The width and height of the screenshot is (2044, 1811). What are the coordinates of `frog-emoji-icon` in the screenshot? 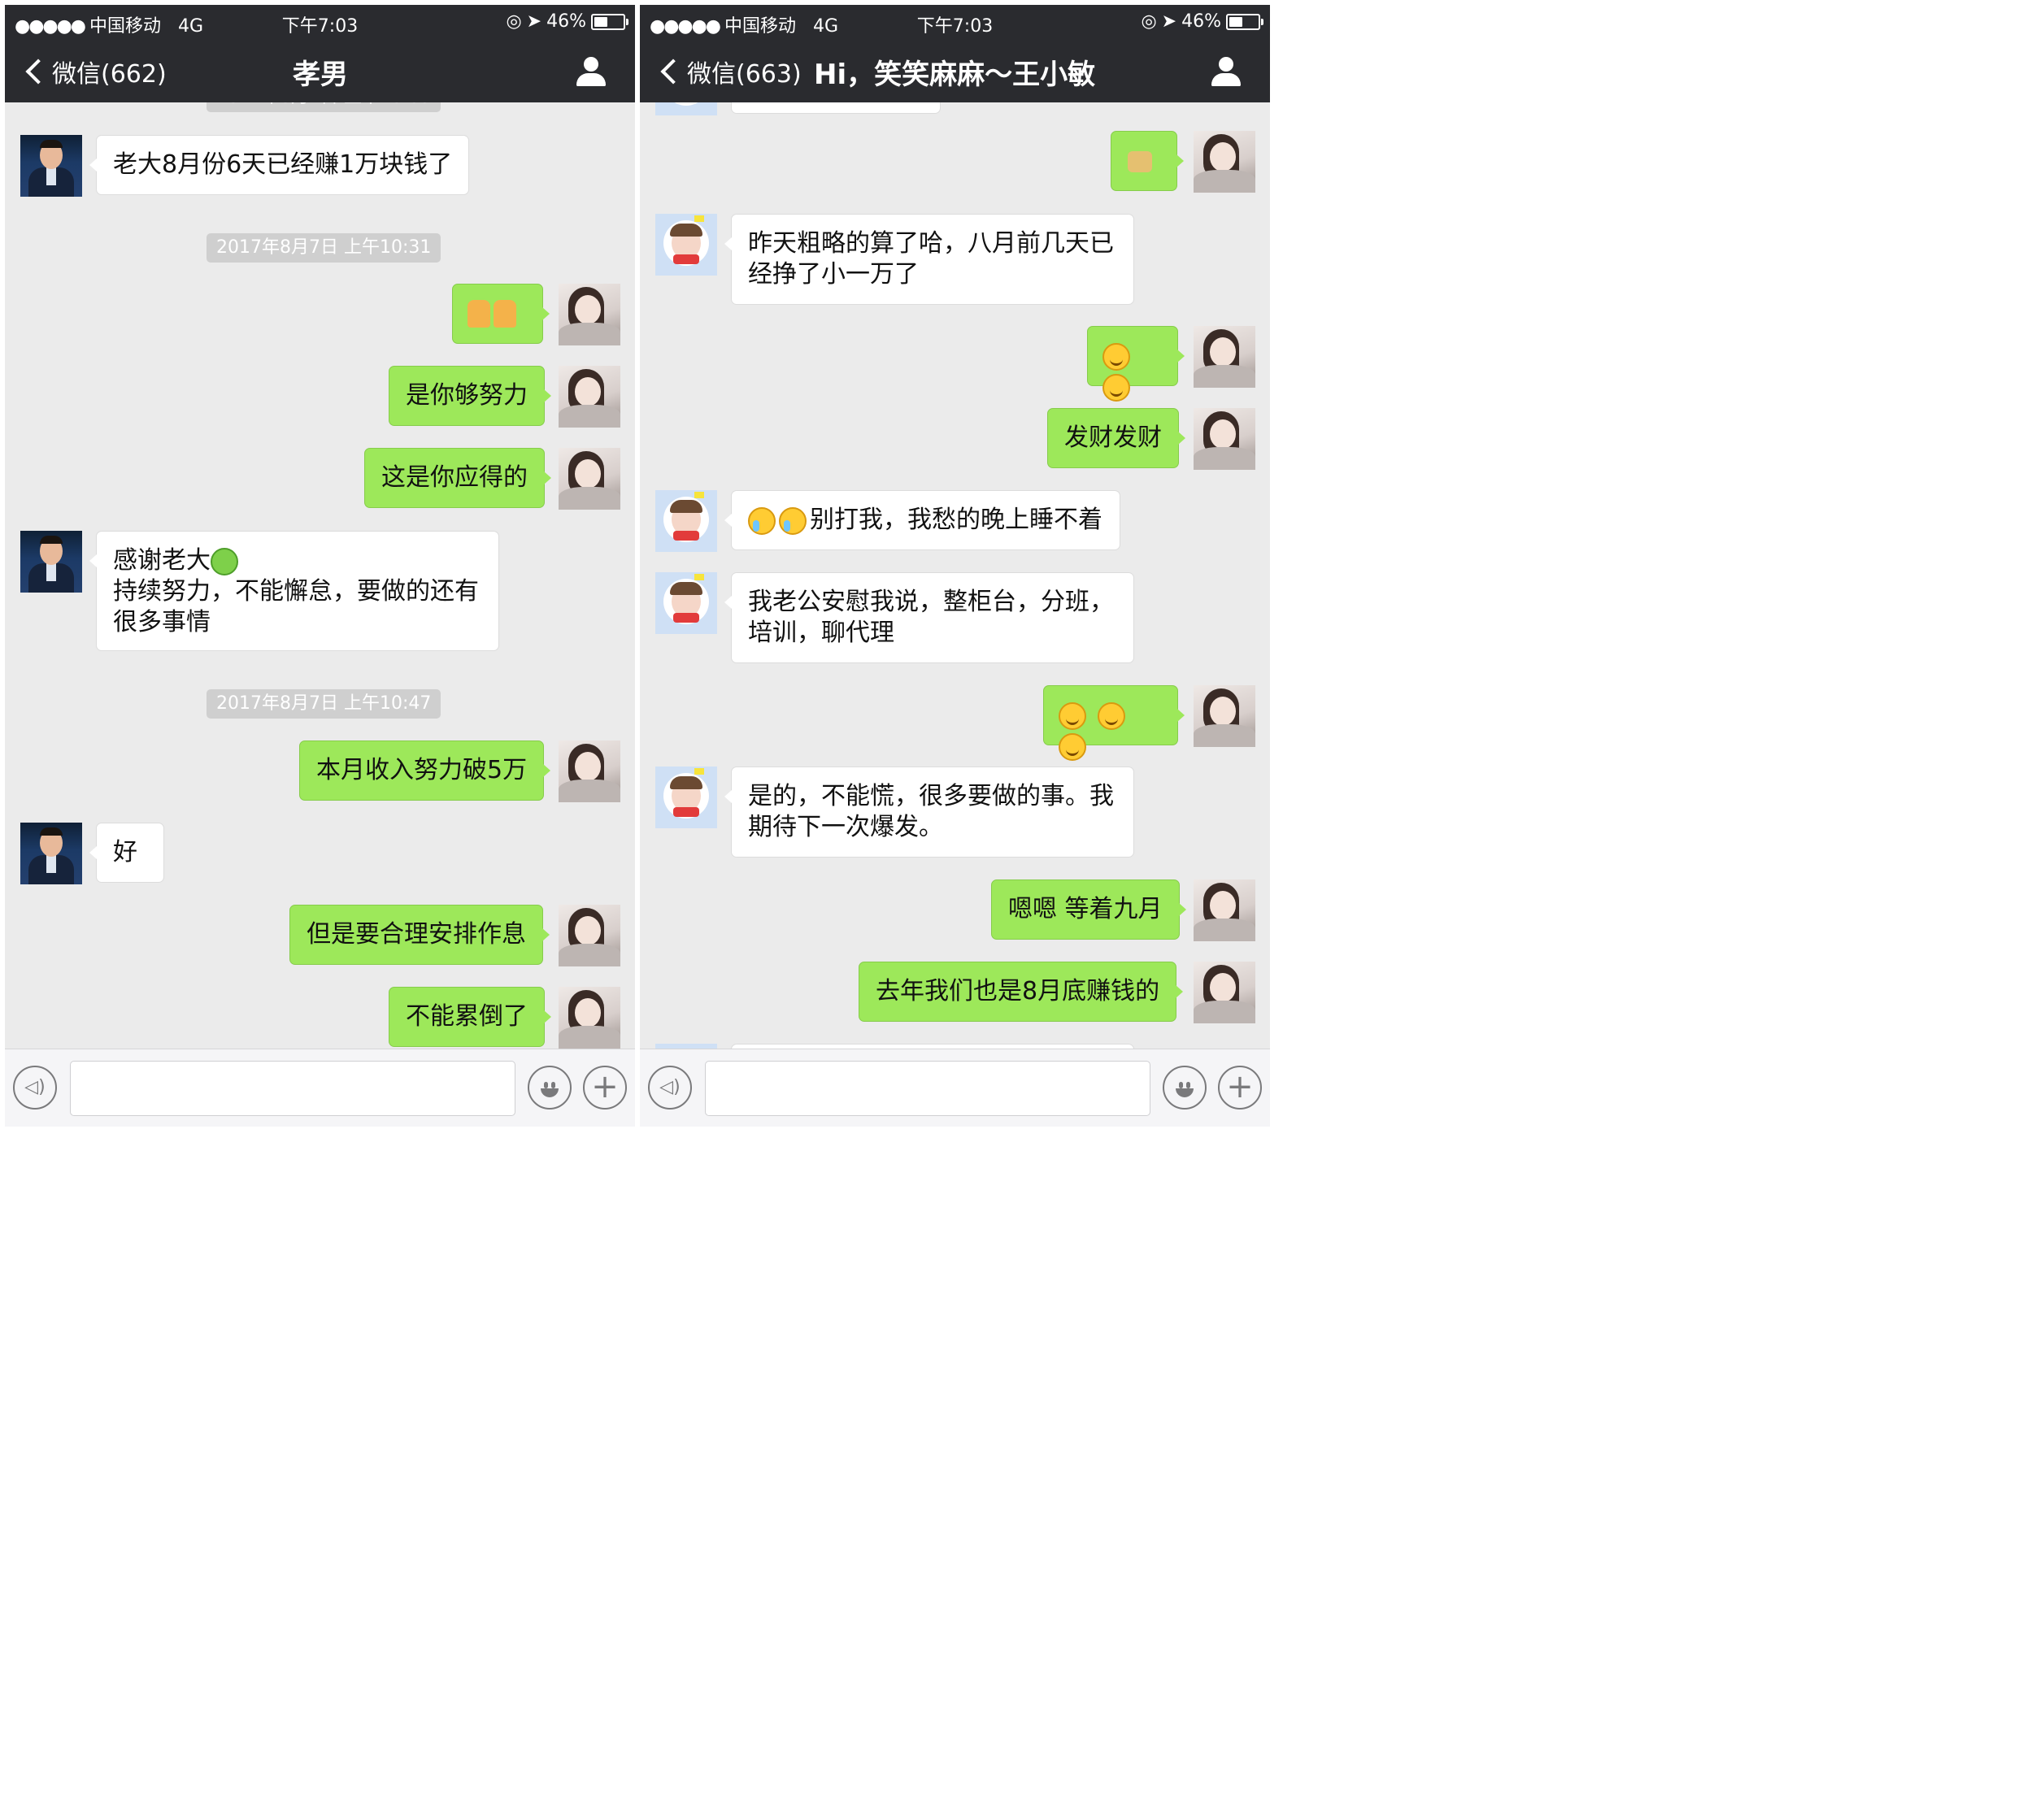 It's located at (224, 561).